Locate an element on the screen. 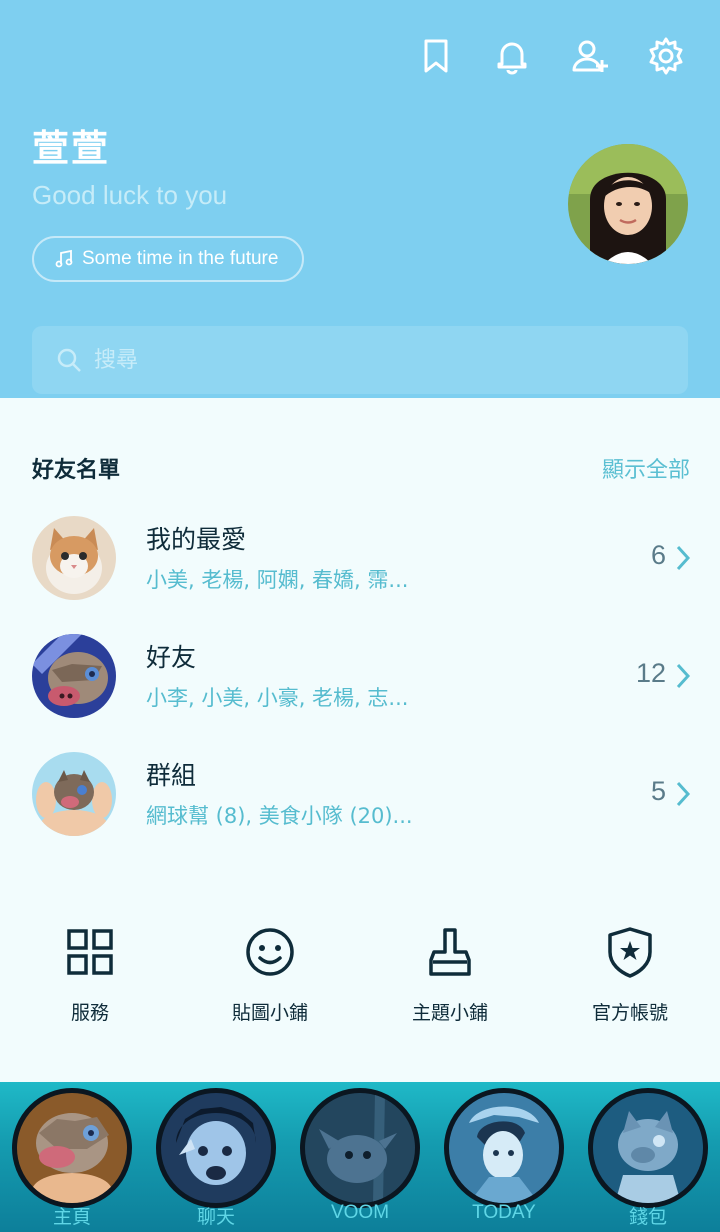 The image size is (720, 1232). shortcut-label: 服務 is located at coordinates (89, 1013).